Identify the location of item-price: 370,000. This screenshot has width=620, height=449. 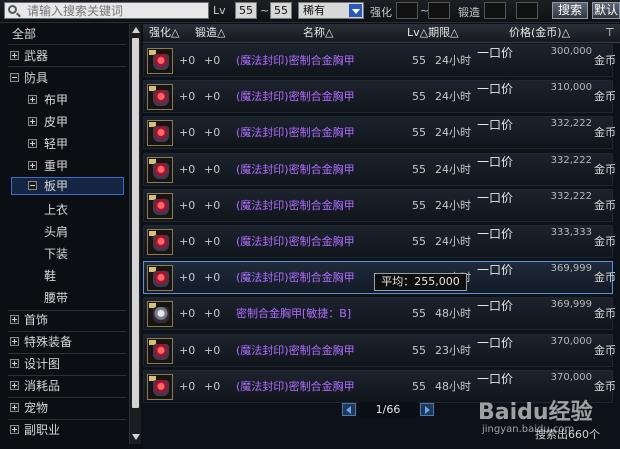
(571, 341).